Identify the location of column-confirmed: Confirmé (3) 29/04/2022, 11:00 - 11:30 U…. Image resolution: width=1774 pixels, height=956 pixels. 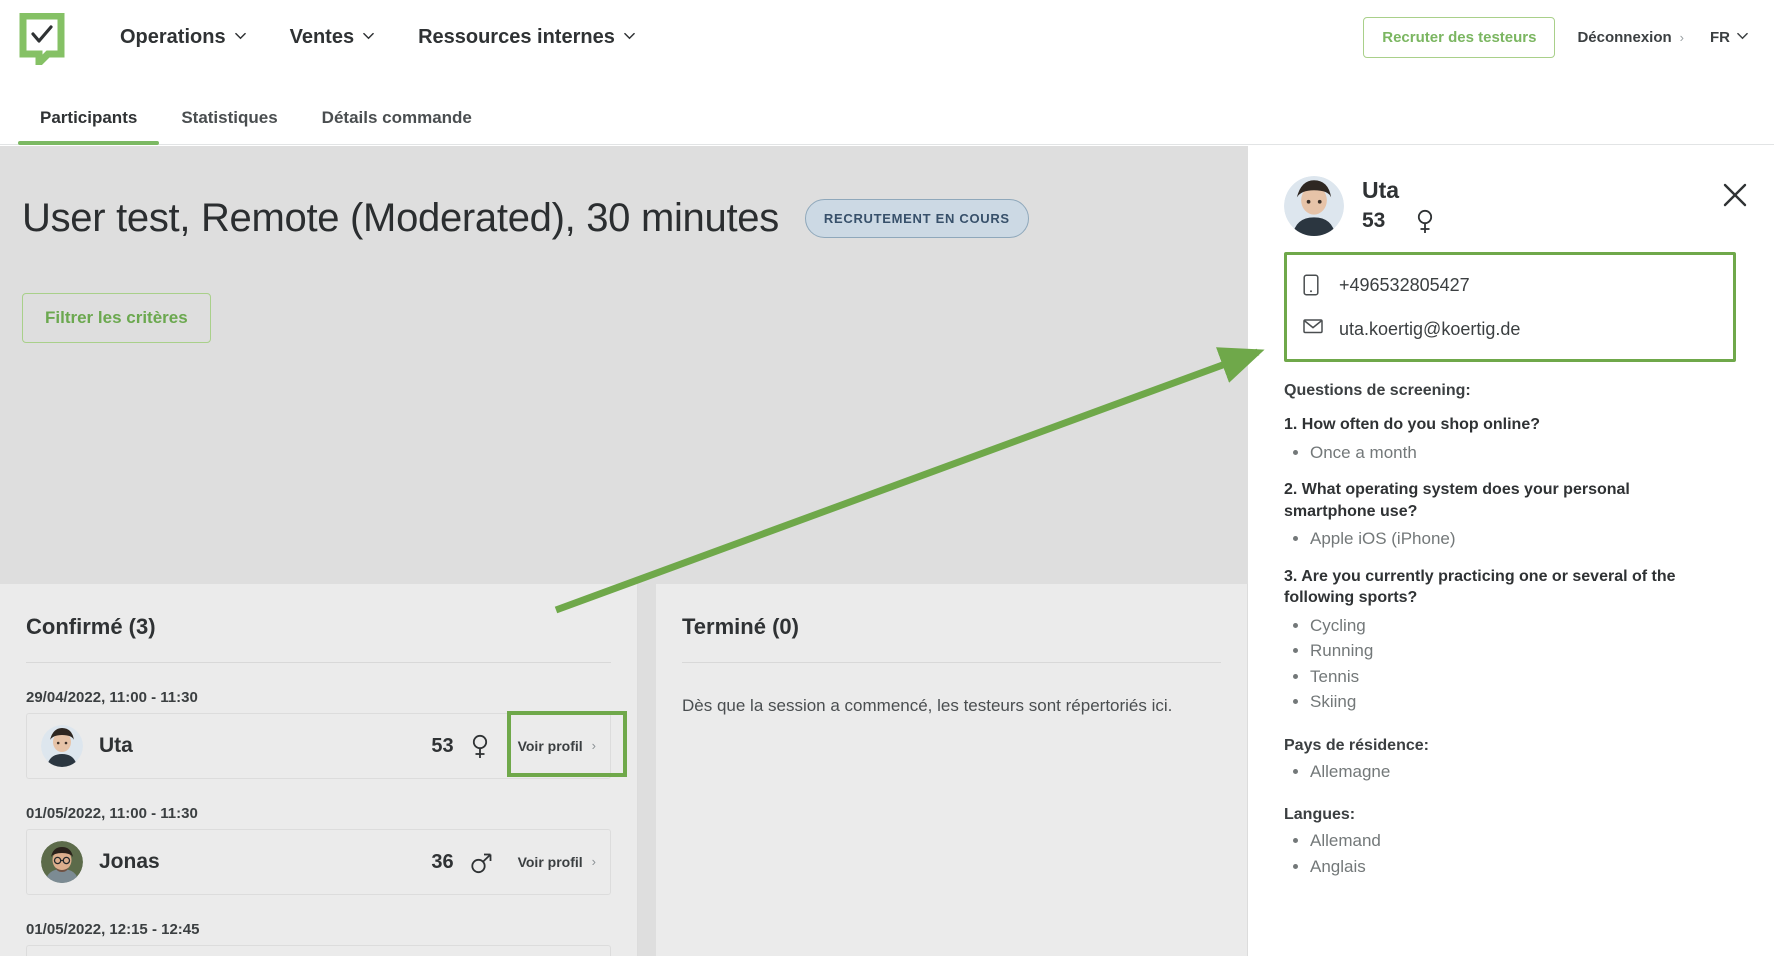
(319, 770).